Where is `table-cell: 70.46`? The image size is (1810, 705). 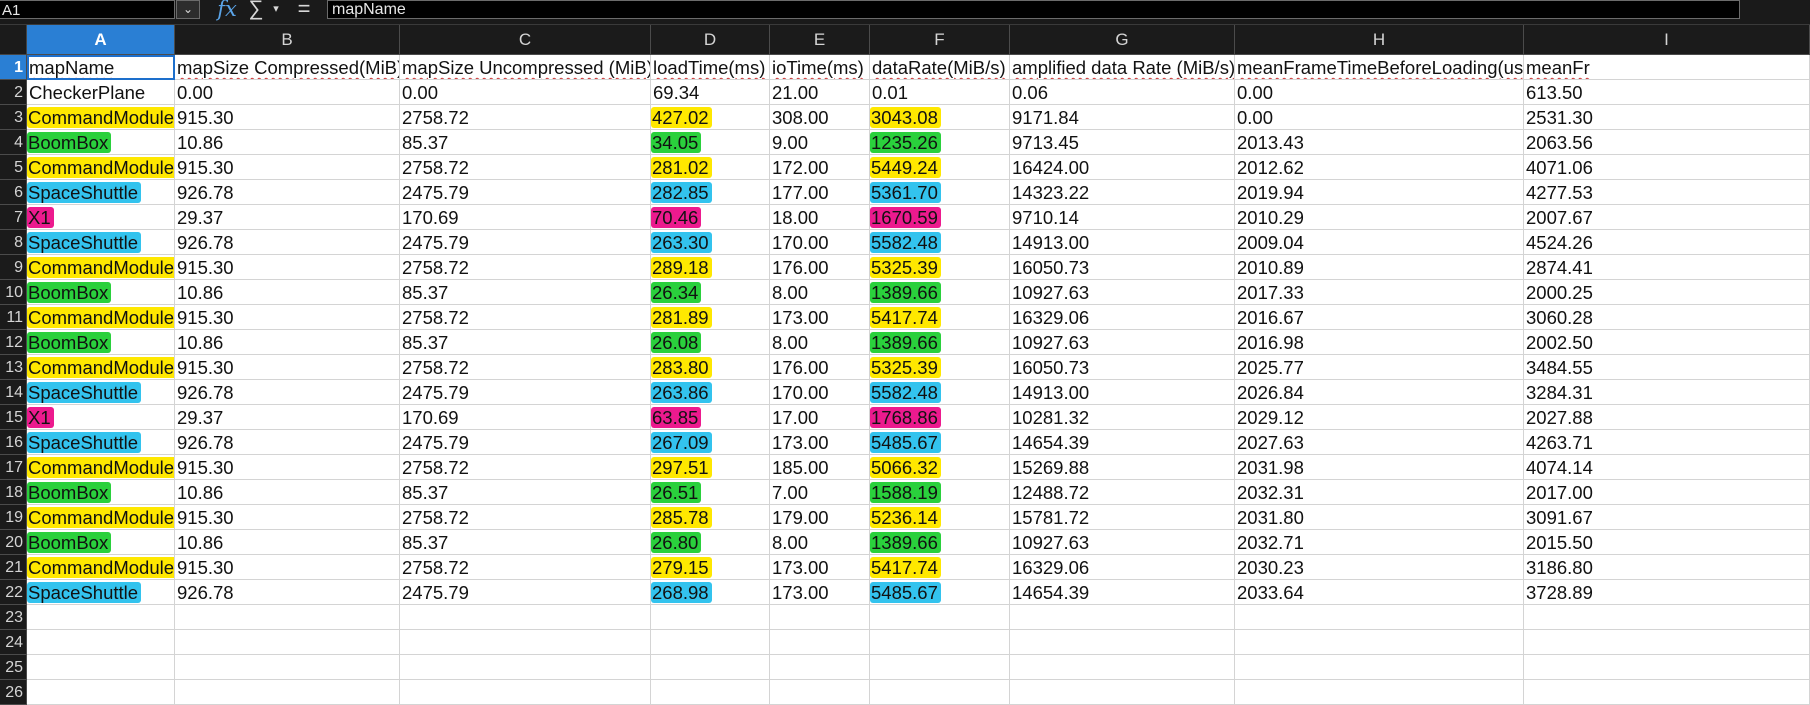 table-cell: 70.46 is located at coordinates (710, 217).